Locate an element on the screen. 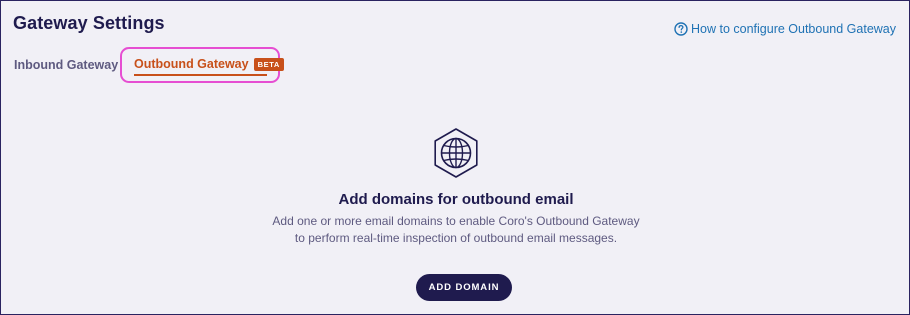  gateway-tabs: Inbound Gateway Outbound Gateway BETA is located at coordinates (455, 67).